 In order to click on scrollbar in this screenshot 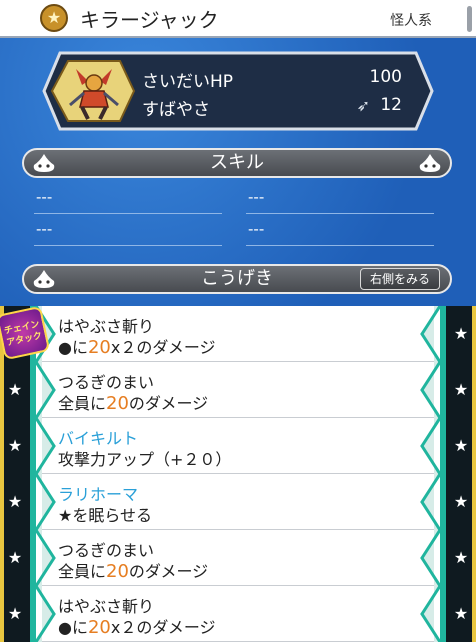, I will do `click(469, 19)`.